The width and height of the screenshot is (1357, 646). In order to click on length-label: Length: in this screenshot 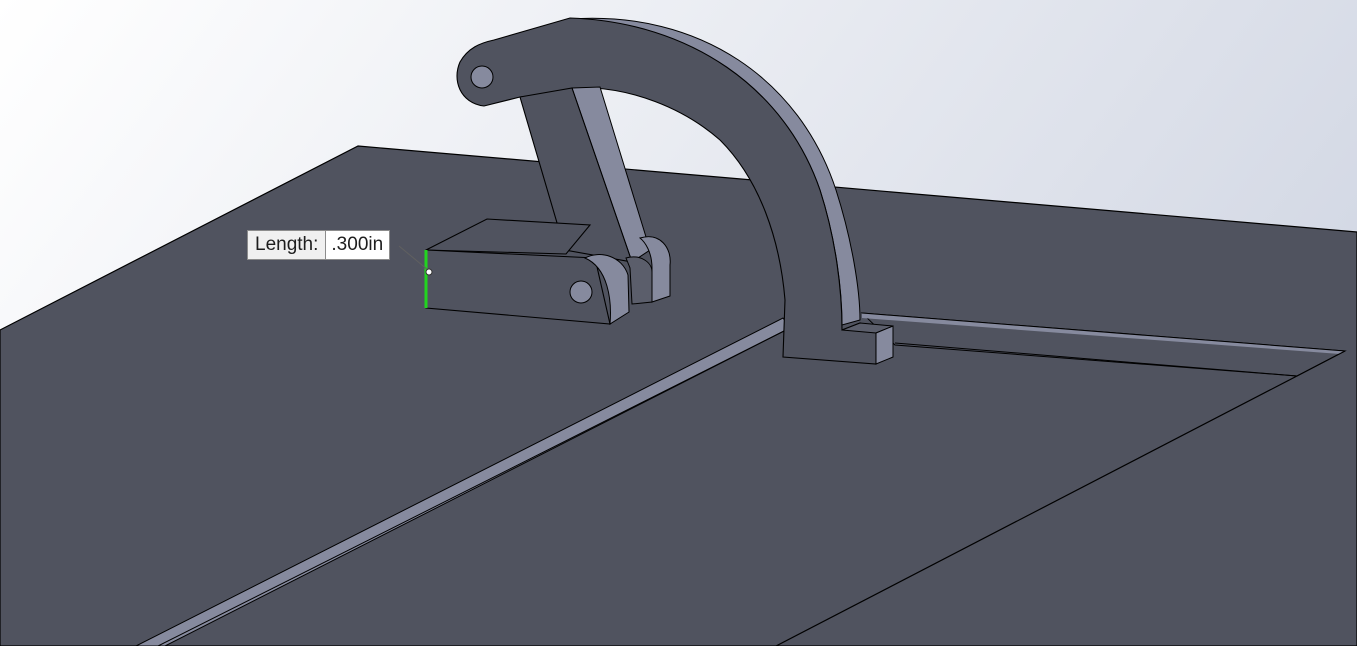, I will do `click(287, 245)`.